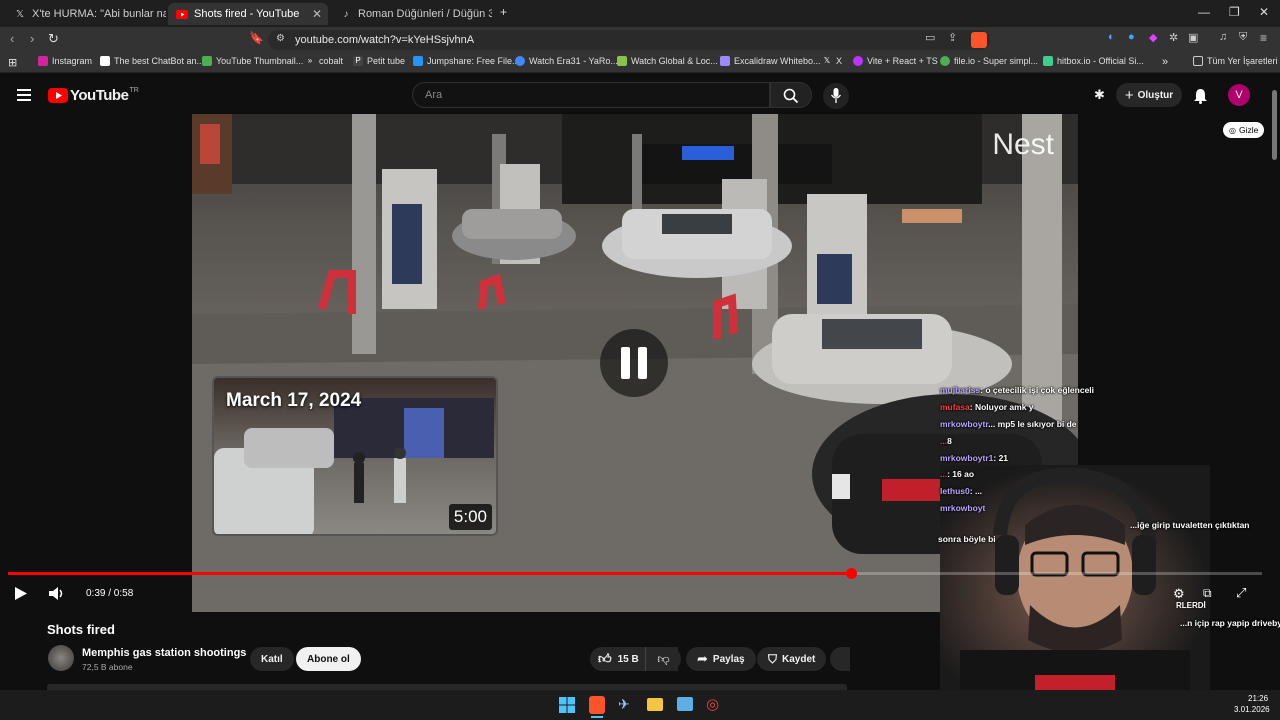  I want to click on windows-start-icon, so click(567, 705).